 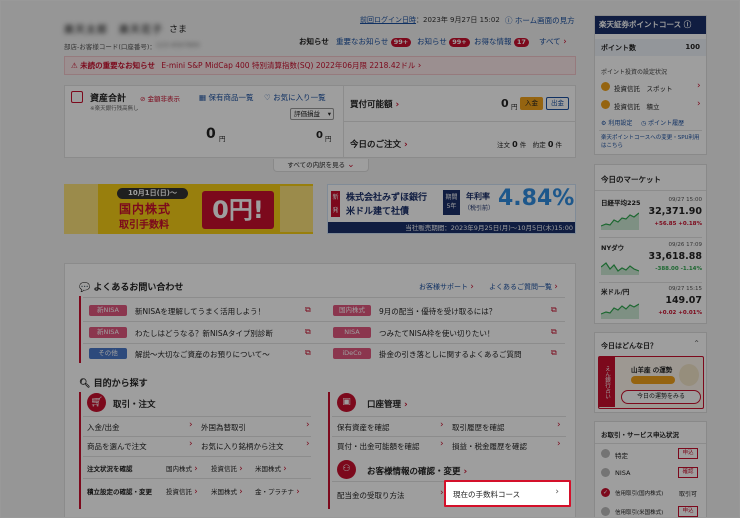 I want to click on faq-question-link: 新NISAを理解してうまく活用しよう！, so click(x=200, y=311).